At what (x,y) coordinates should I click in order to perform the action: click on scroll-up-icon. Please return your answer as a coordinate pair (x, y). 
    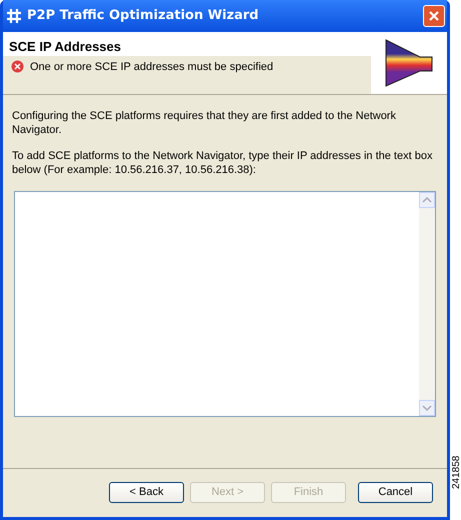
    Looking at the image, I should click on (427, 200).